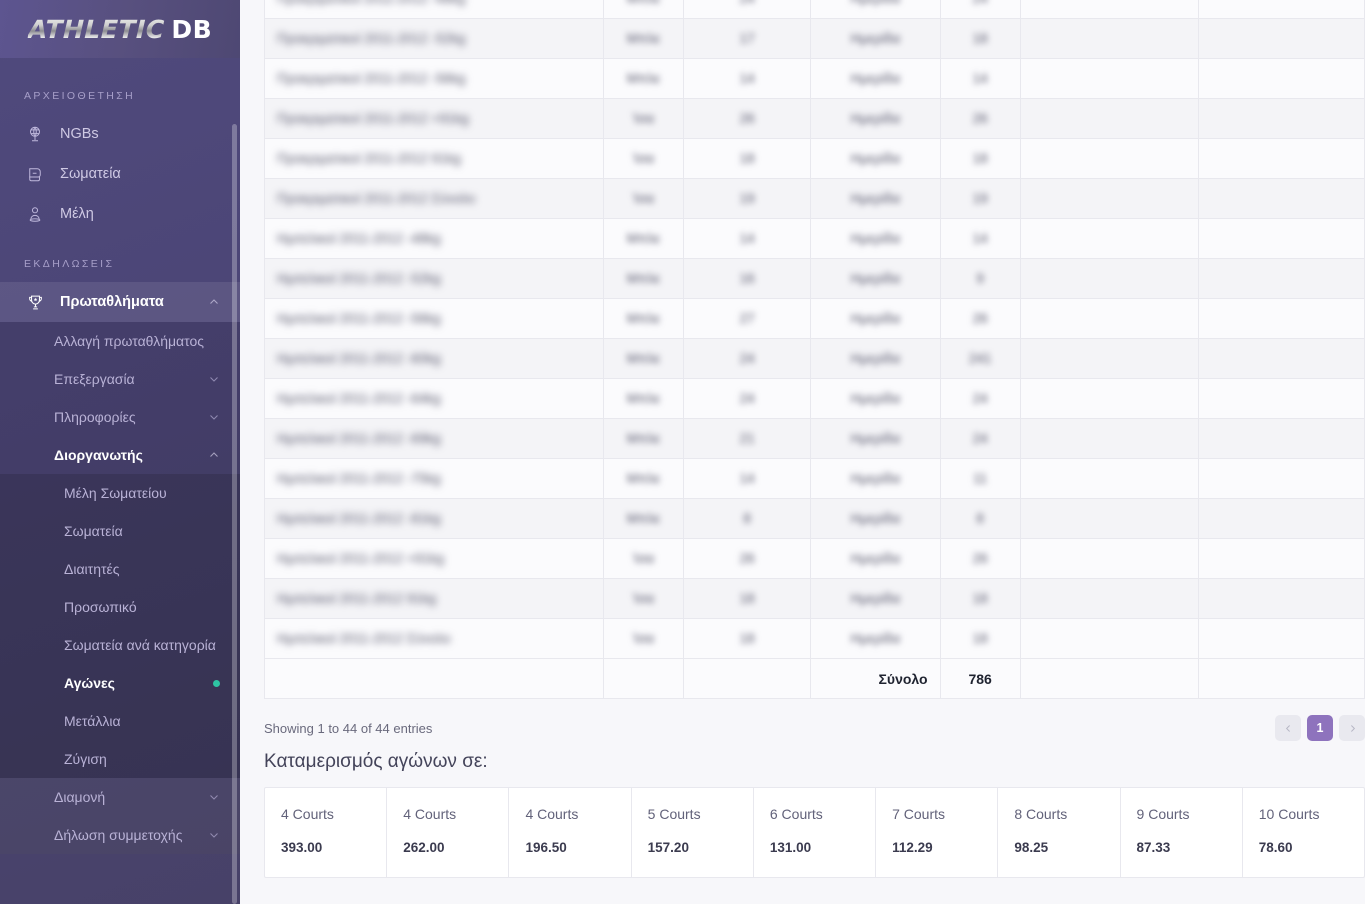  I want to click on sidebar-subitem-clubs-by-category: Σωματεία ανά κατηγορία, so click(120, 645).